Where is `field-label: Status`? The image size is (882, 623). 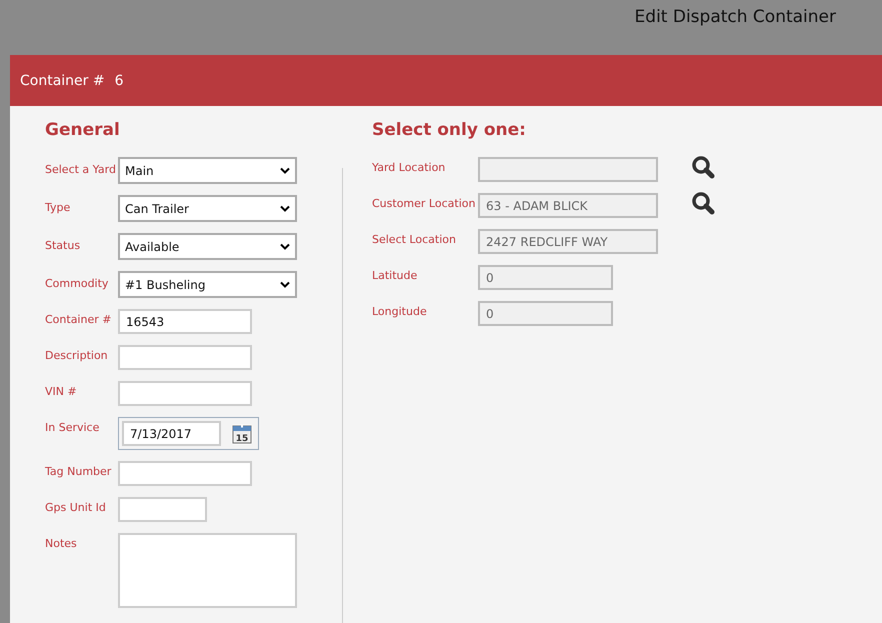
field-label: Status is located at coordinates (63, 245).